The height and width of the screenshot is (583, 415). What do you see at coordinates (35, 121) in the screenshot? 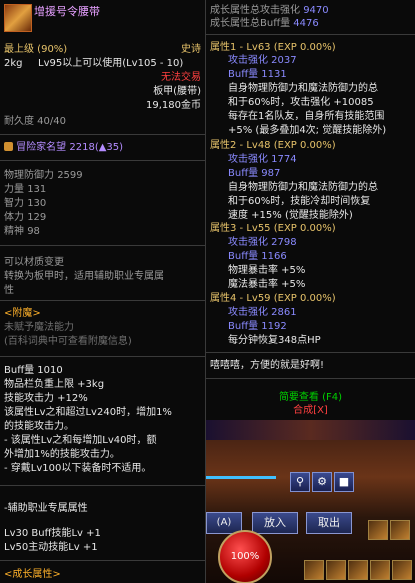
I see `durability: 耐久度 40/40` at bounding box center [35, 121].